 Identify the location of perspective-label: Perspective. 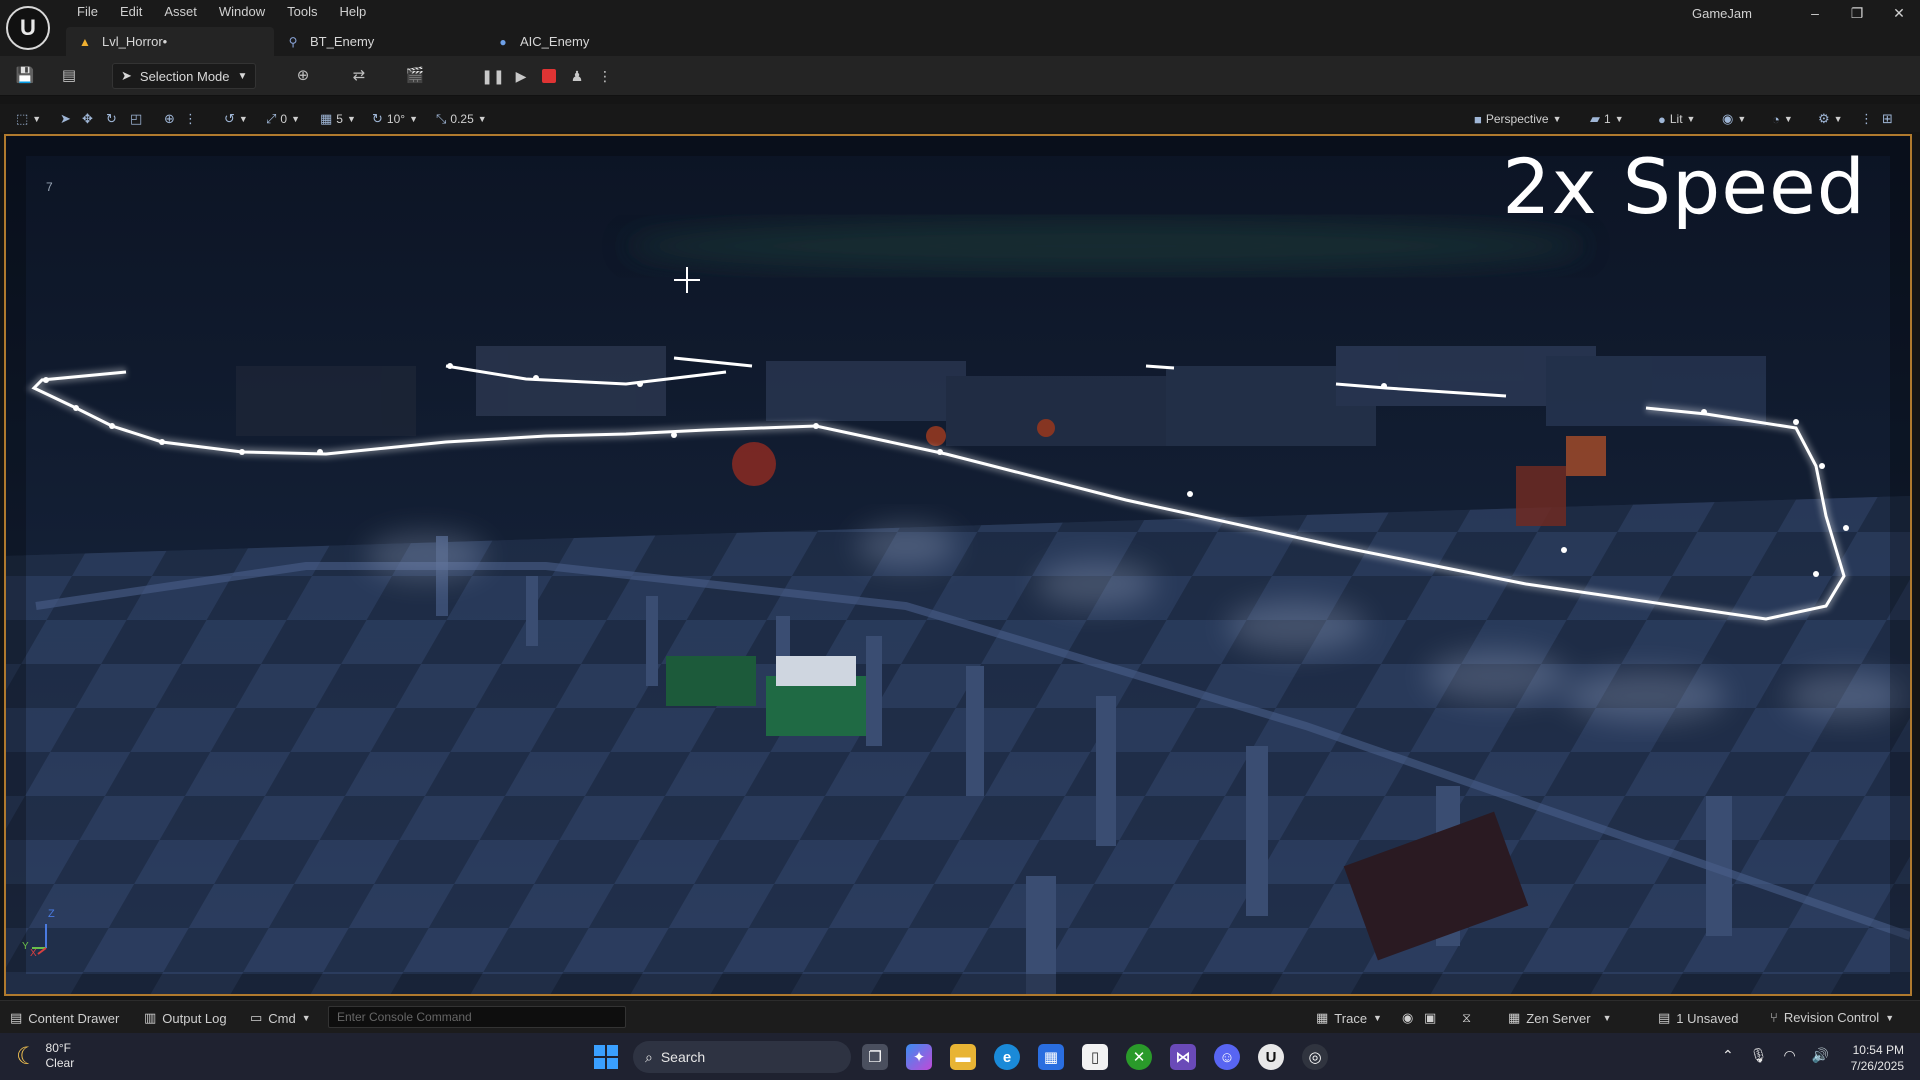
(1517, 119).